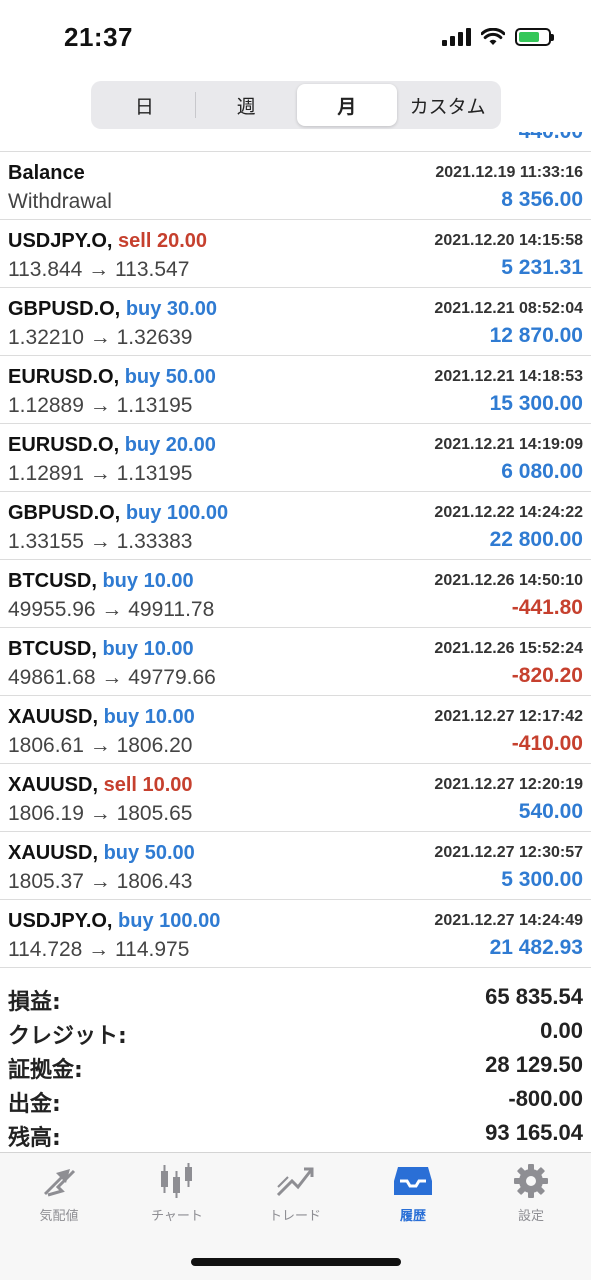  Describe the element at coordinates (101, 717) in the screenshot. I see `row-symbol: XAUUSD, buy 10.00` at that location.